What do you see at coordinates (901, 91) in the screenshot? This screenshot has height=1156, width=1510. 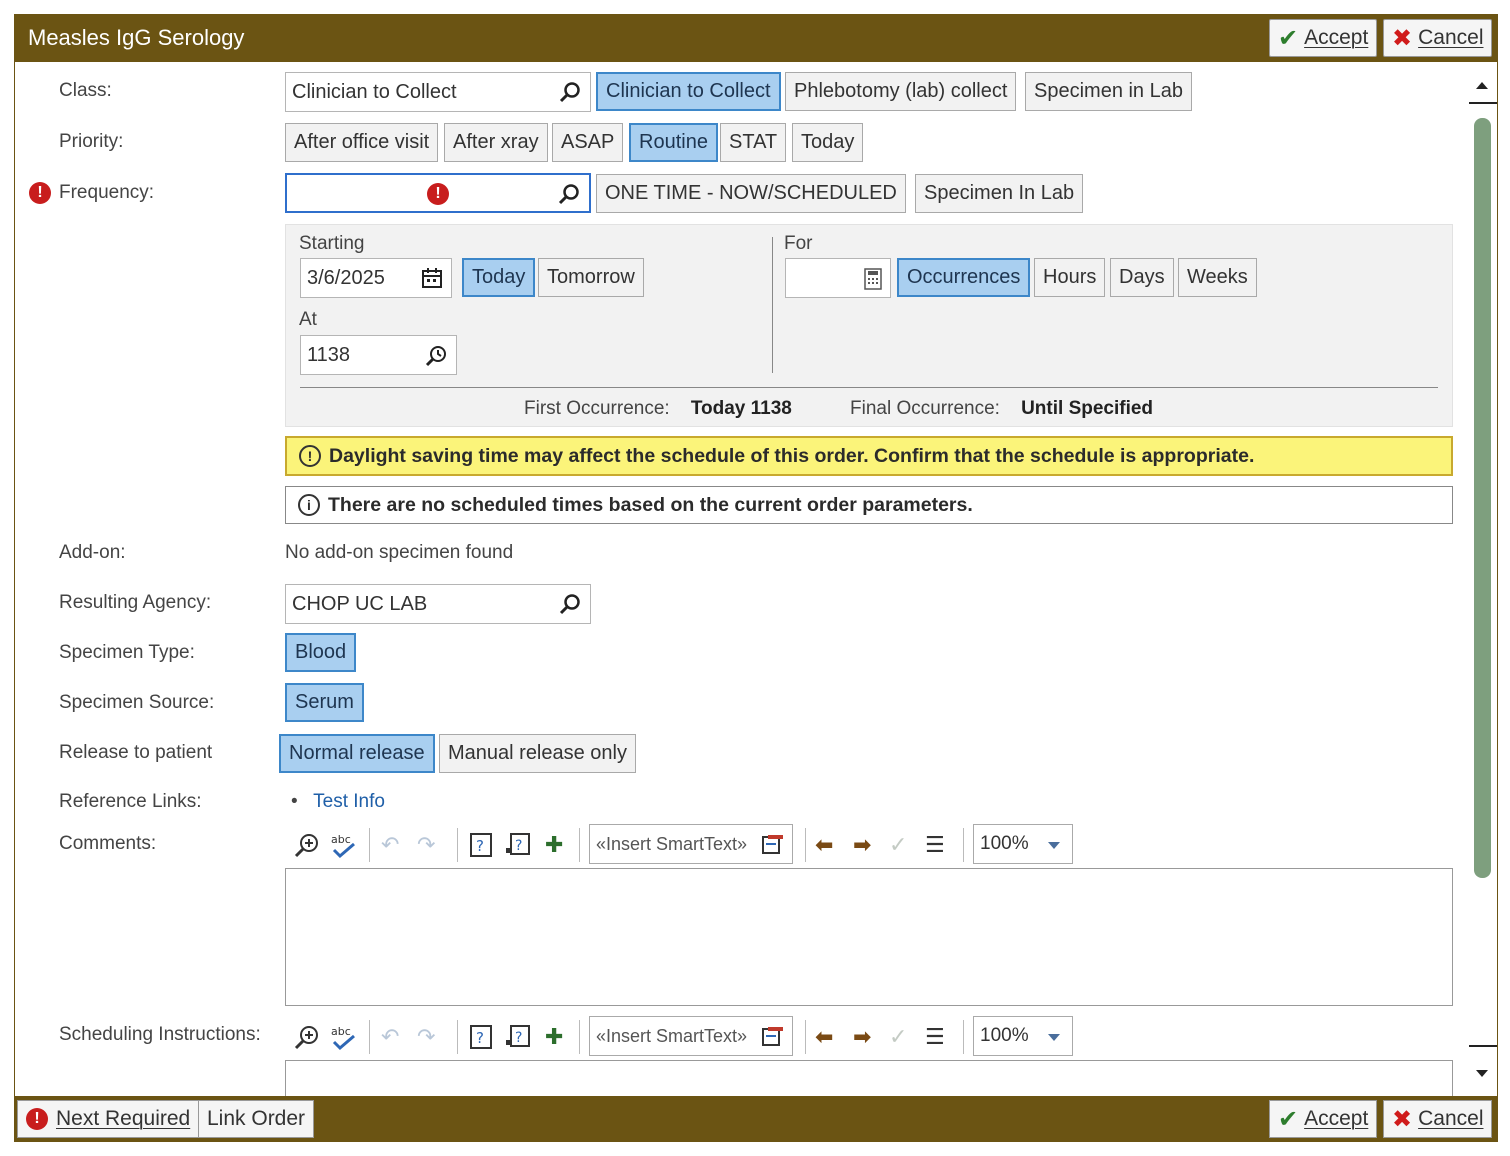 I see `class-option-phlebotomy: Phlebotomy (lab) collect` at bounding box center [901, 91].